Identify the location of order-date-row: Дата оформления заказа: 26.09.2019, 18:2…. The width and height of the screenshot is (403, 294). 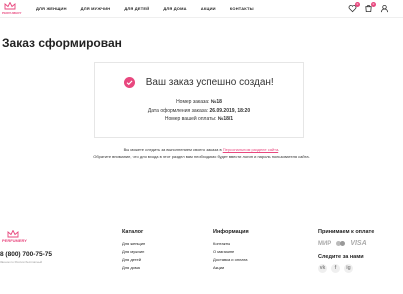
(199, 111).